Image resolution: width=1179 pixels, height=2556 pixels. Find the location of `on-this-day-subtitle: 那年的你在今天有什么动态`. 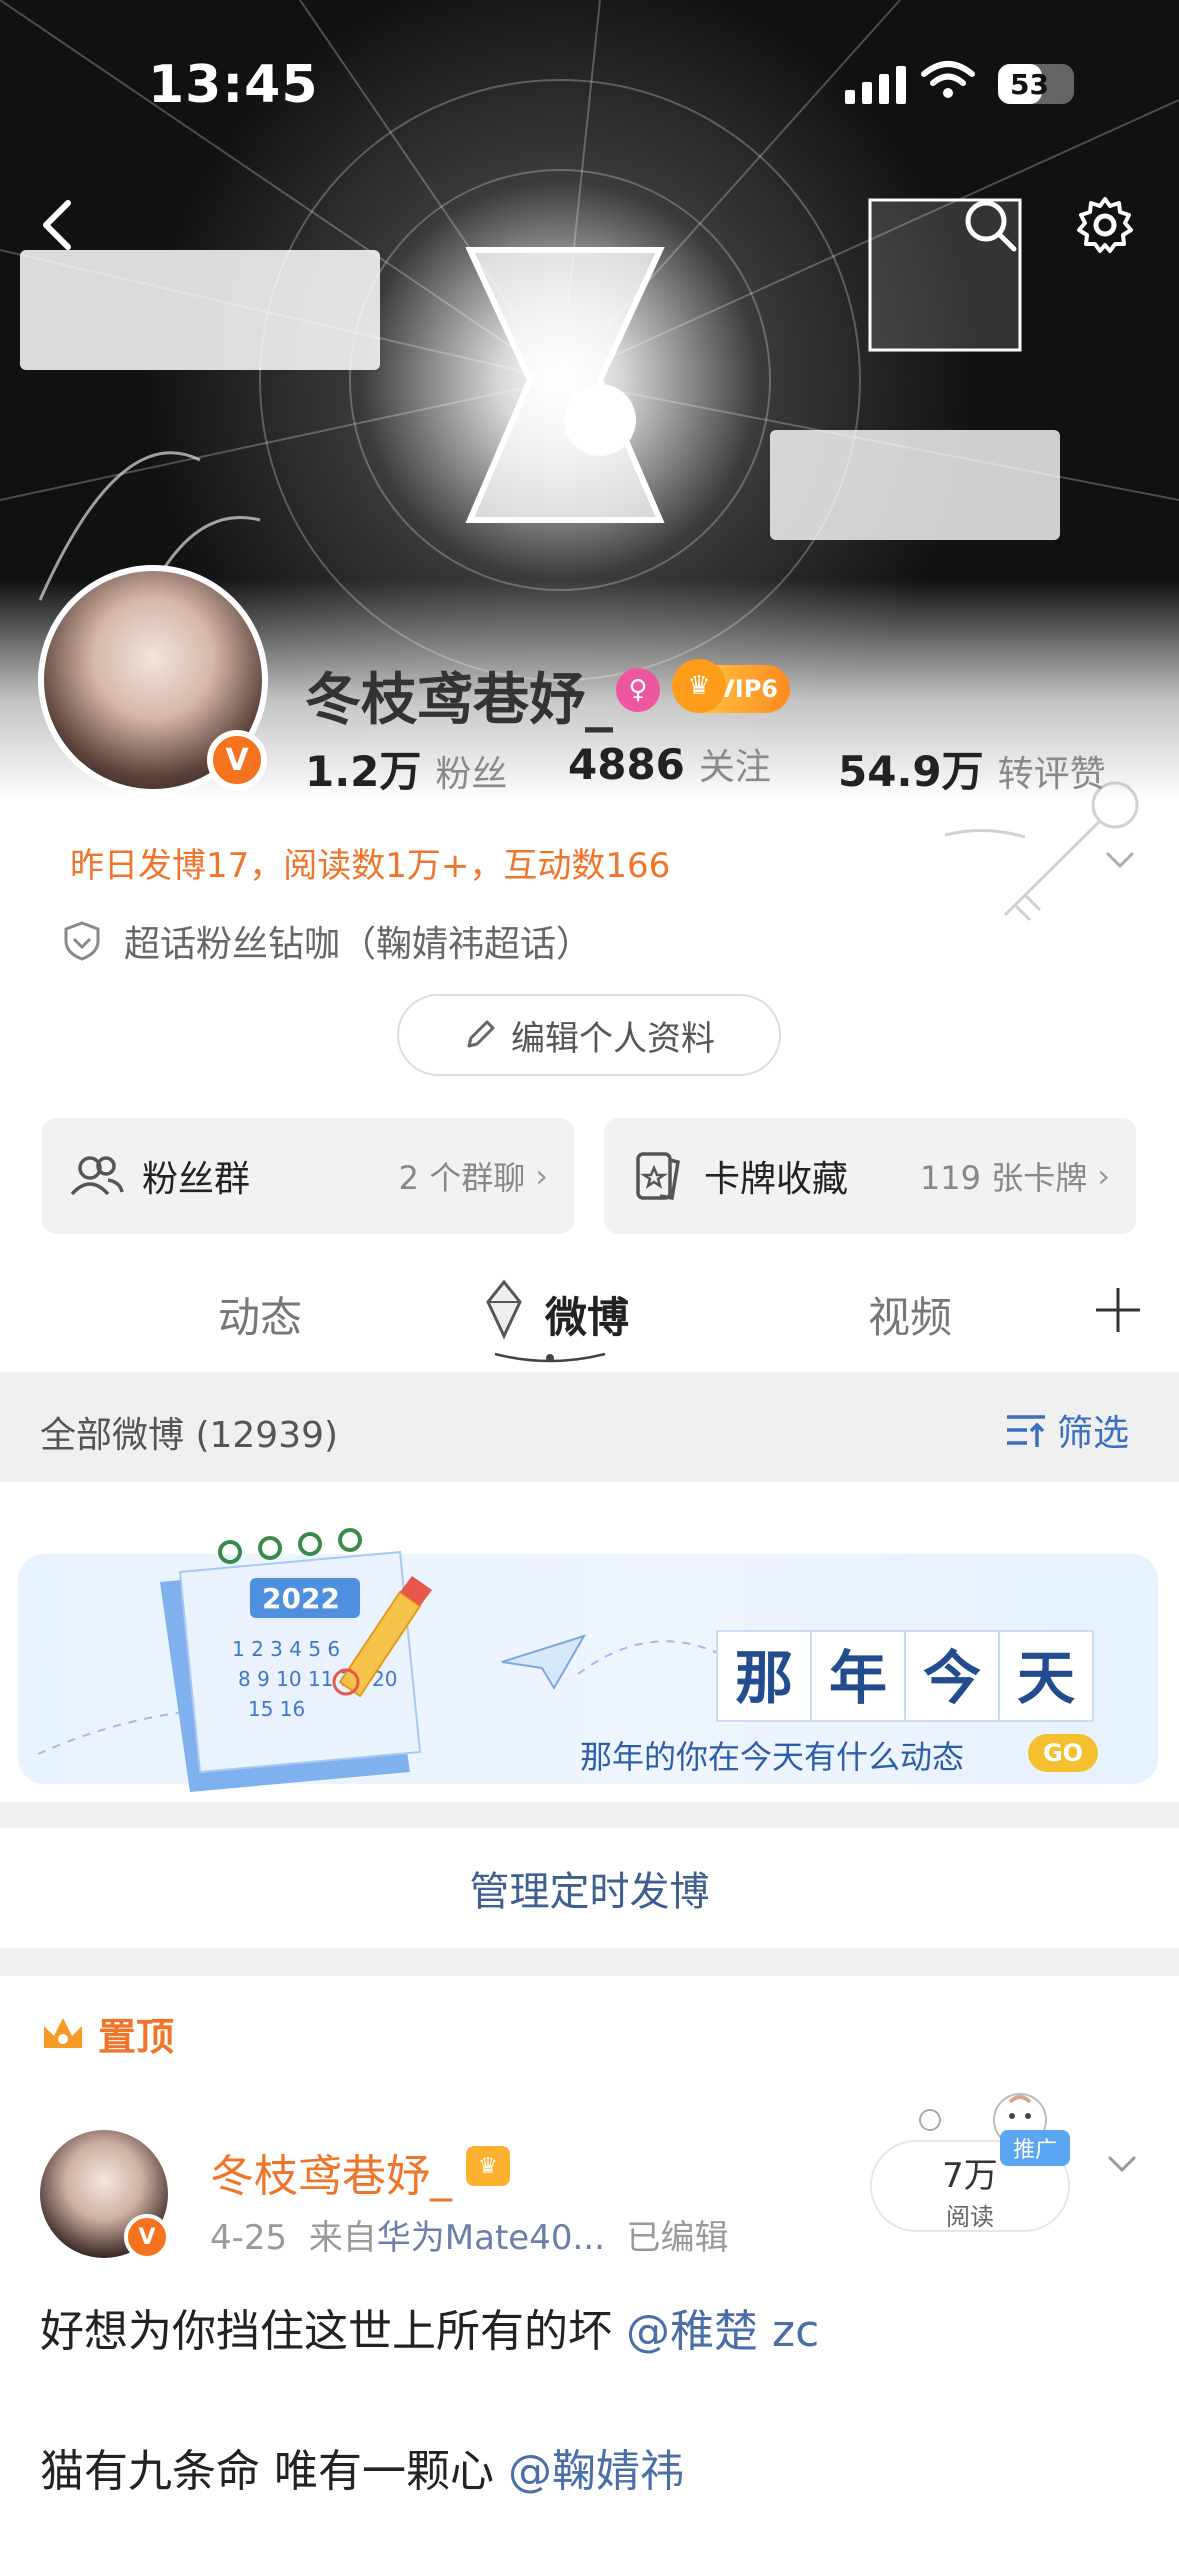

on-this-day-subtitle: 那年的你在今天有什么动态 is located at coordinates (772, 1757).